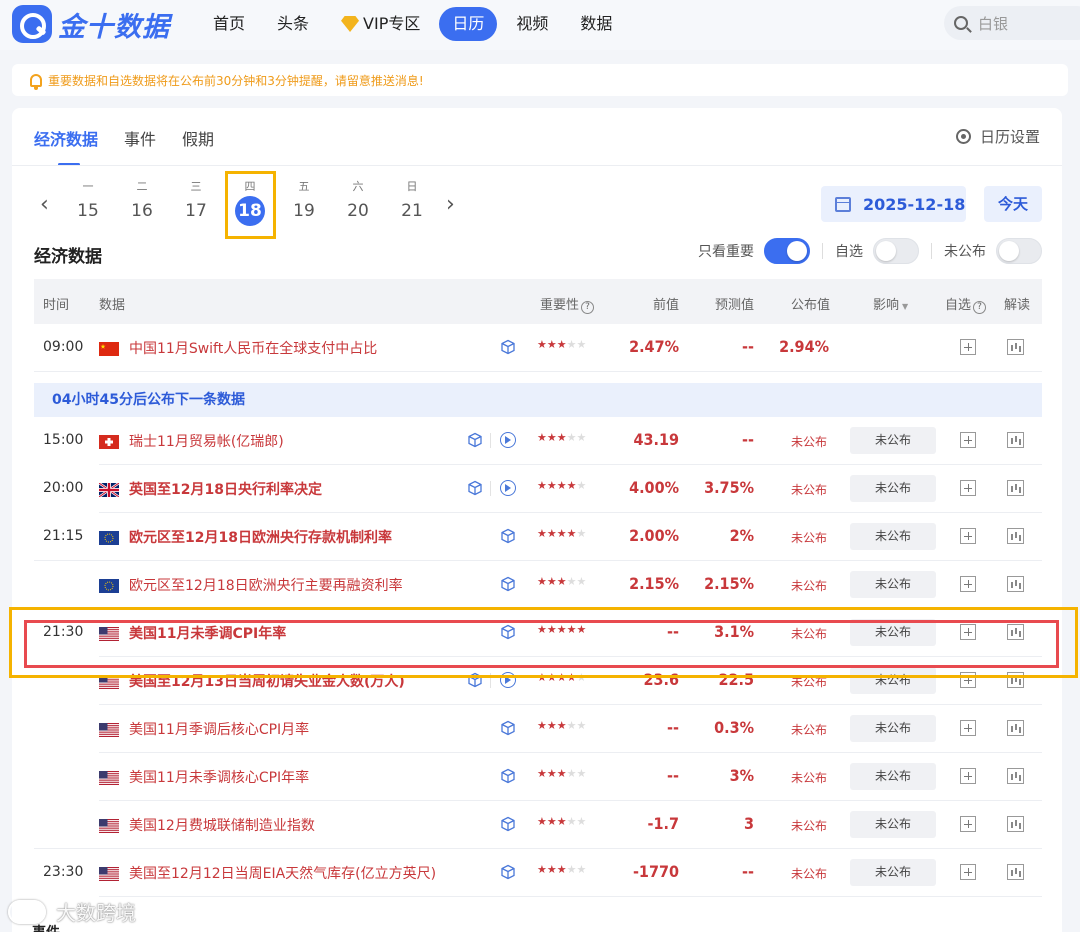  What do you see at coordinates (914, 204) in the screenshot?
I see `date-value: 2025-12-18` at bounding box center [914, 204].